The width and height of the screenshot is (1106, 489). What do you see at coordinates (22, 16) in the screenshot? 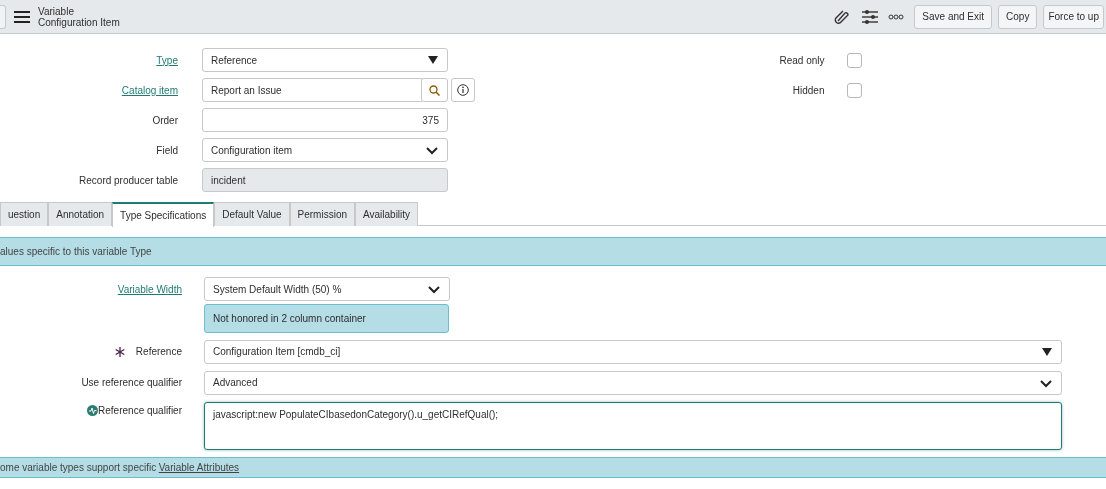
I see `menu-icon` at bounding box center [22, 16].